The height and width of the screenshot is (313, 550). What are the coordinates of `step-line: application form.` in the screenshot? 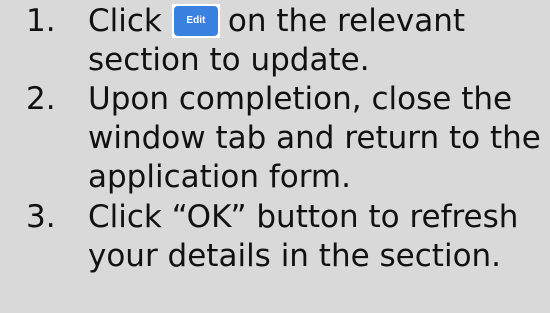 It's located at (219, 177).